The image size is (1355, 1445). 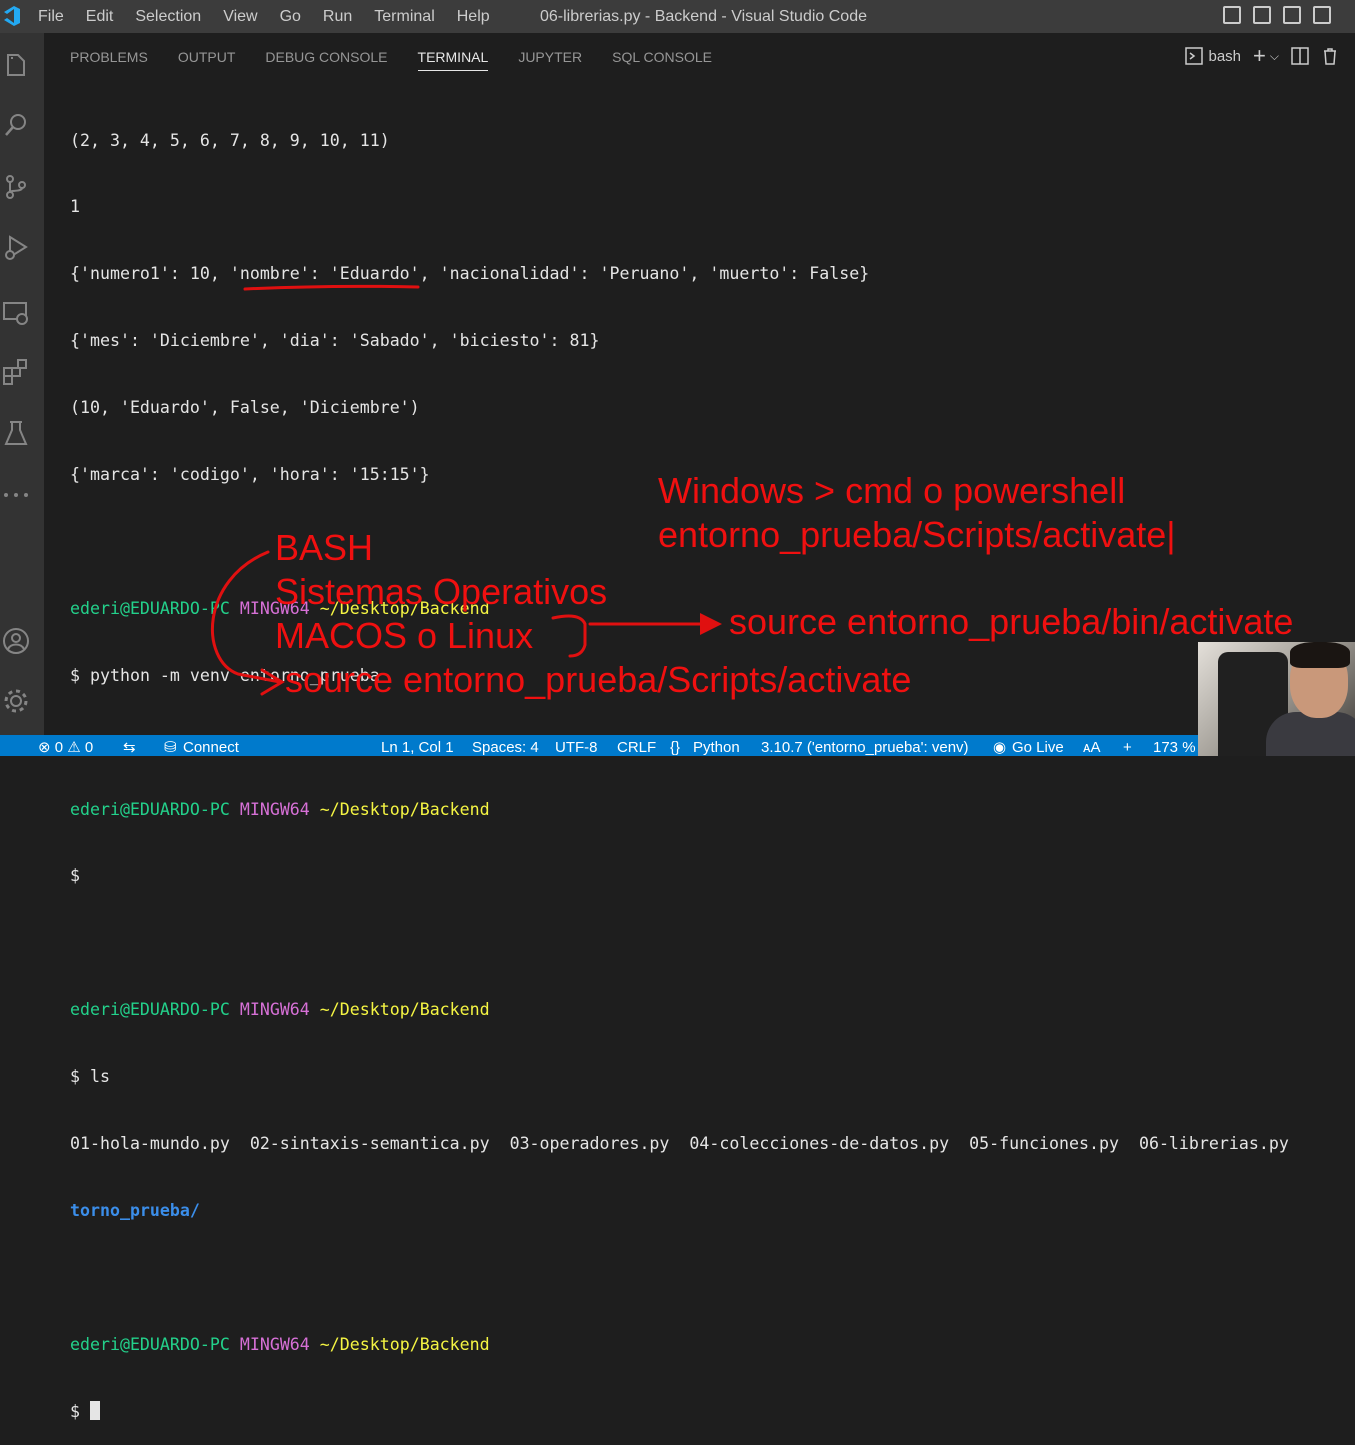 I want to click on remote-status-icon: ⇆, so click(x=129, y=745).